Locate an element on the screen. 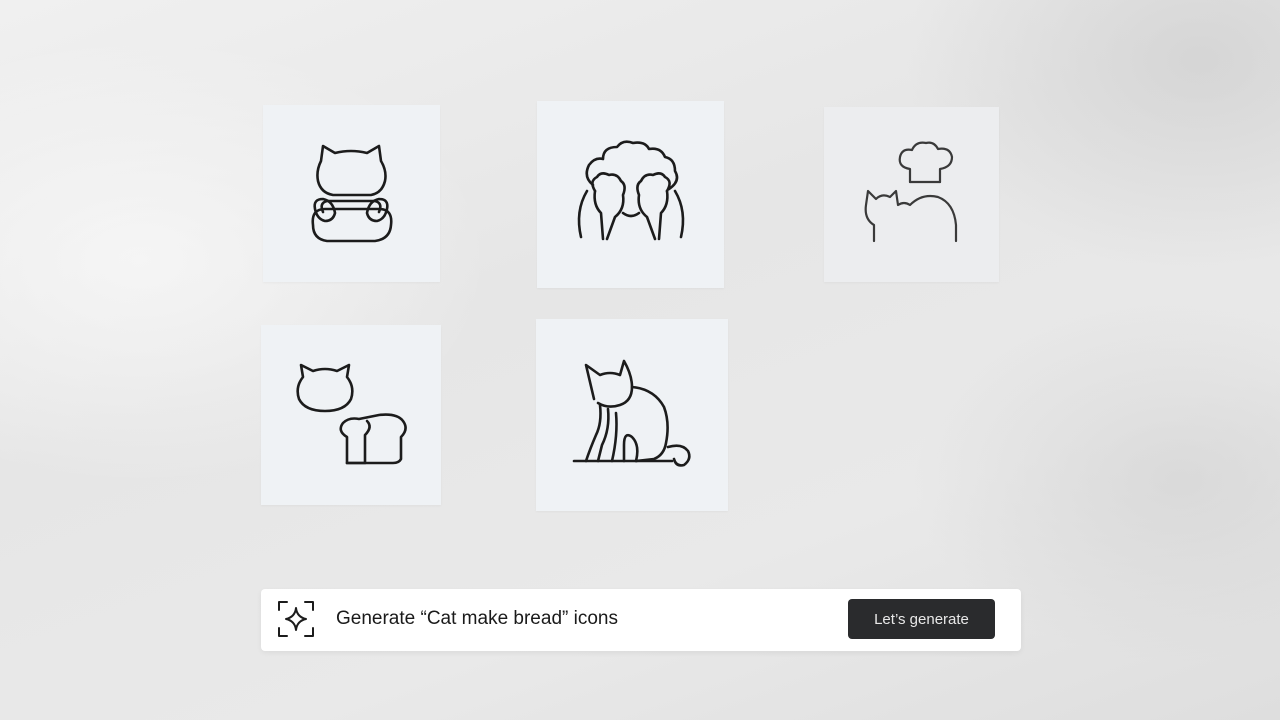 This screenshot has width=1280, height=720. cat-covering-eyes-icon is located at coordinates (631, 190).